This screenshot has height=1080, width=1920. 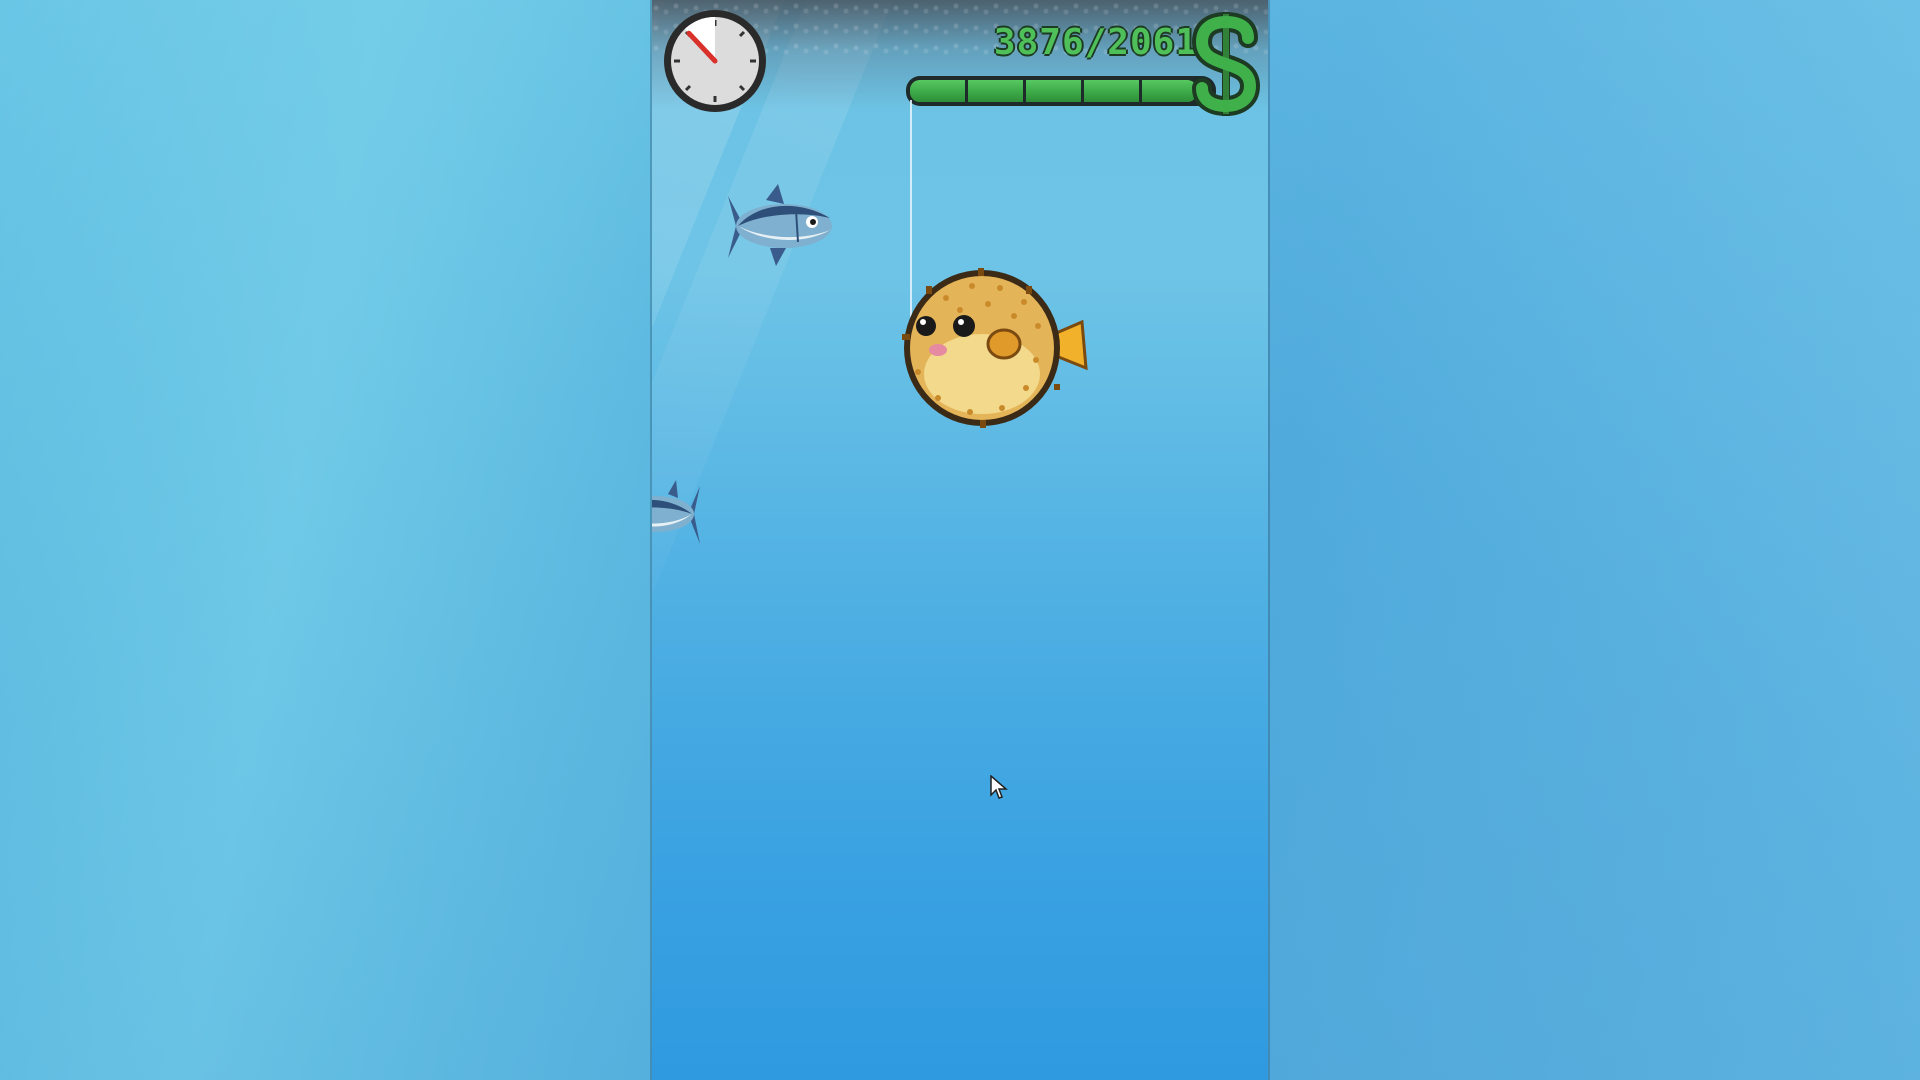 I want to click on stopwatch-icon, so click(x=715, y=61).